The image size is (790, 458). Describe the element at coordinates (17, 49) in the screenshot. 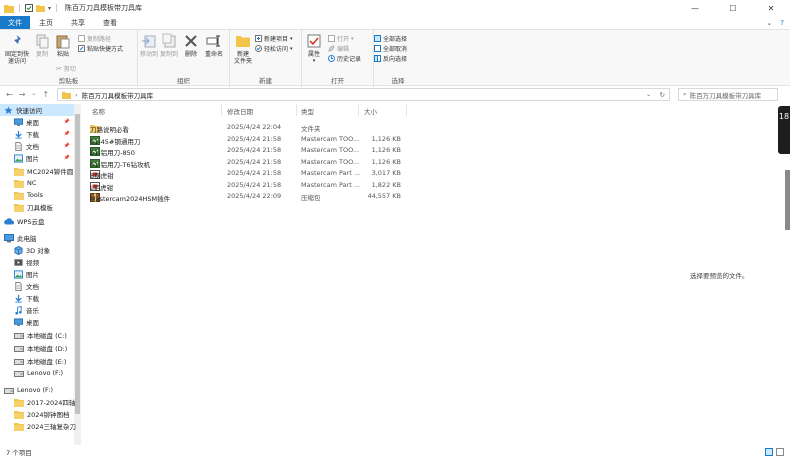

I see `pin-quick-access-button: 固定到快 速访问` at that location.